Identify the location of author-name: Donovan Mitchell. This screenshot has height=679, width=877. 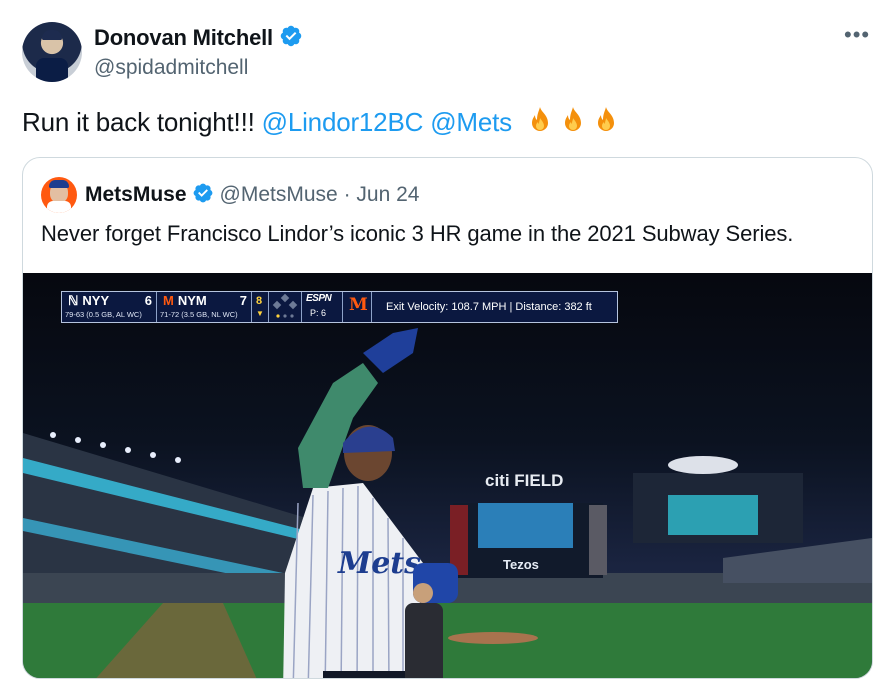
(198, 37).